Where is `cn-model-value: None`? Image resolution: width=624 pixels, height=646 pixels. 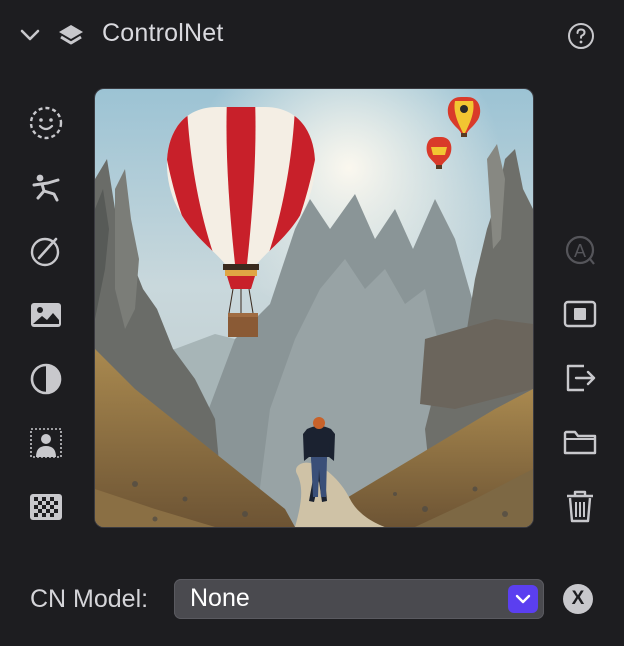 cn-model-value: None is located at coordinates (220, 598).